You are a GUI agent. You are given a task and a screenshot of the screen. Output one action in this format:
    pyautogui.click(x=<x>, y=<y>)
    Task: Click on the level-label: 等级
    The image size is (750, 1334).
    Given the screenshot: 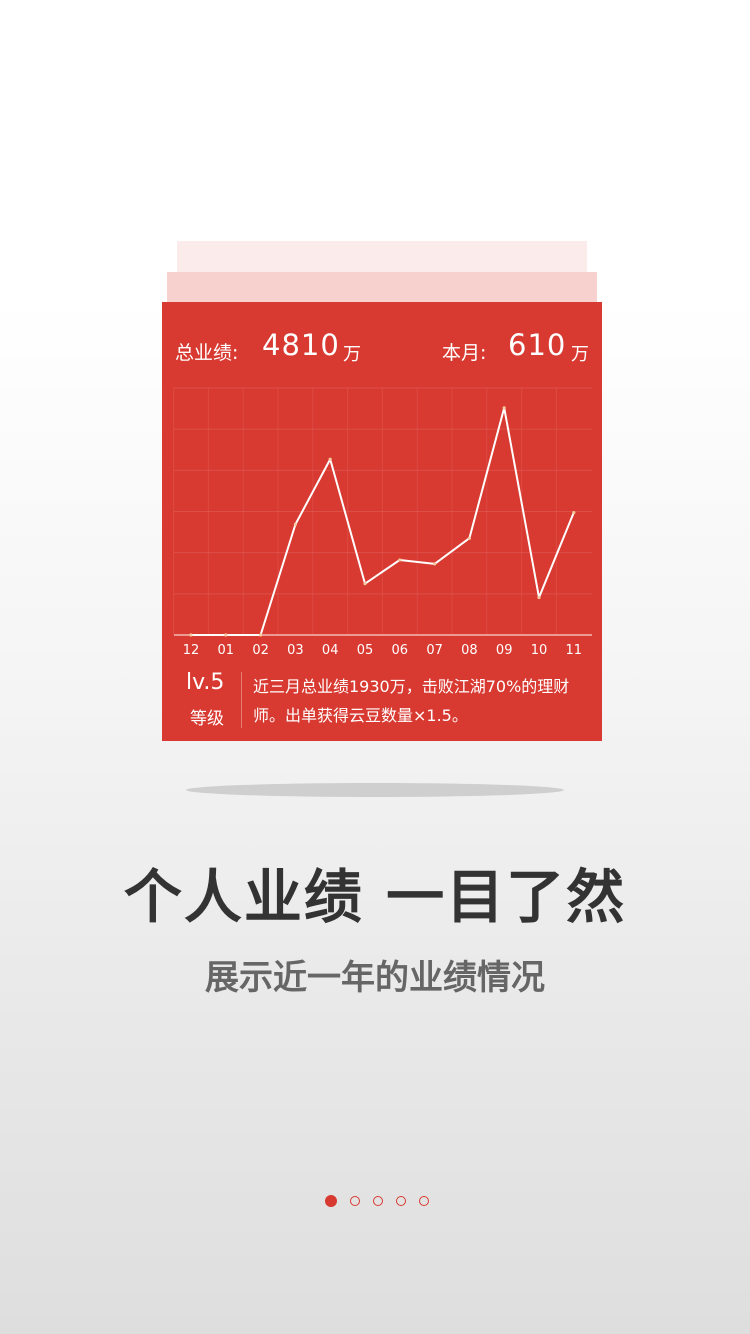 What is the action you would take?
    pyautogui.click(x=207, y=719)
    